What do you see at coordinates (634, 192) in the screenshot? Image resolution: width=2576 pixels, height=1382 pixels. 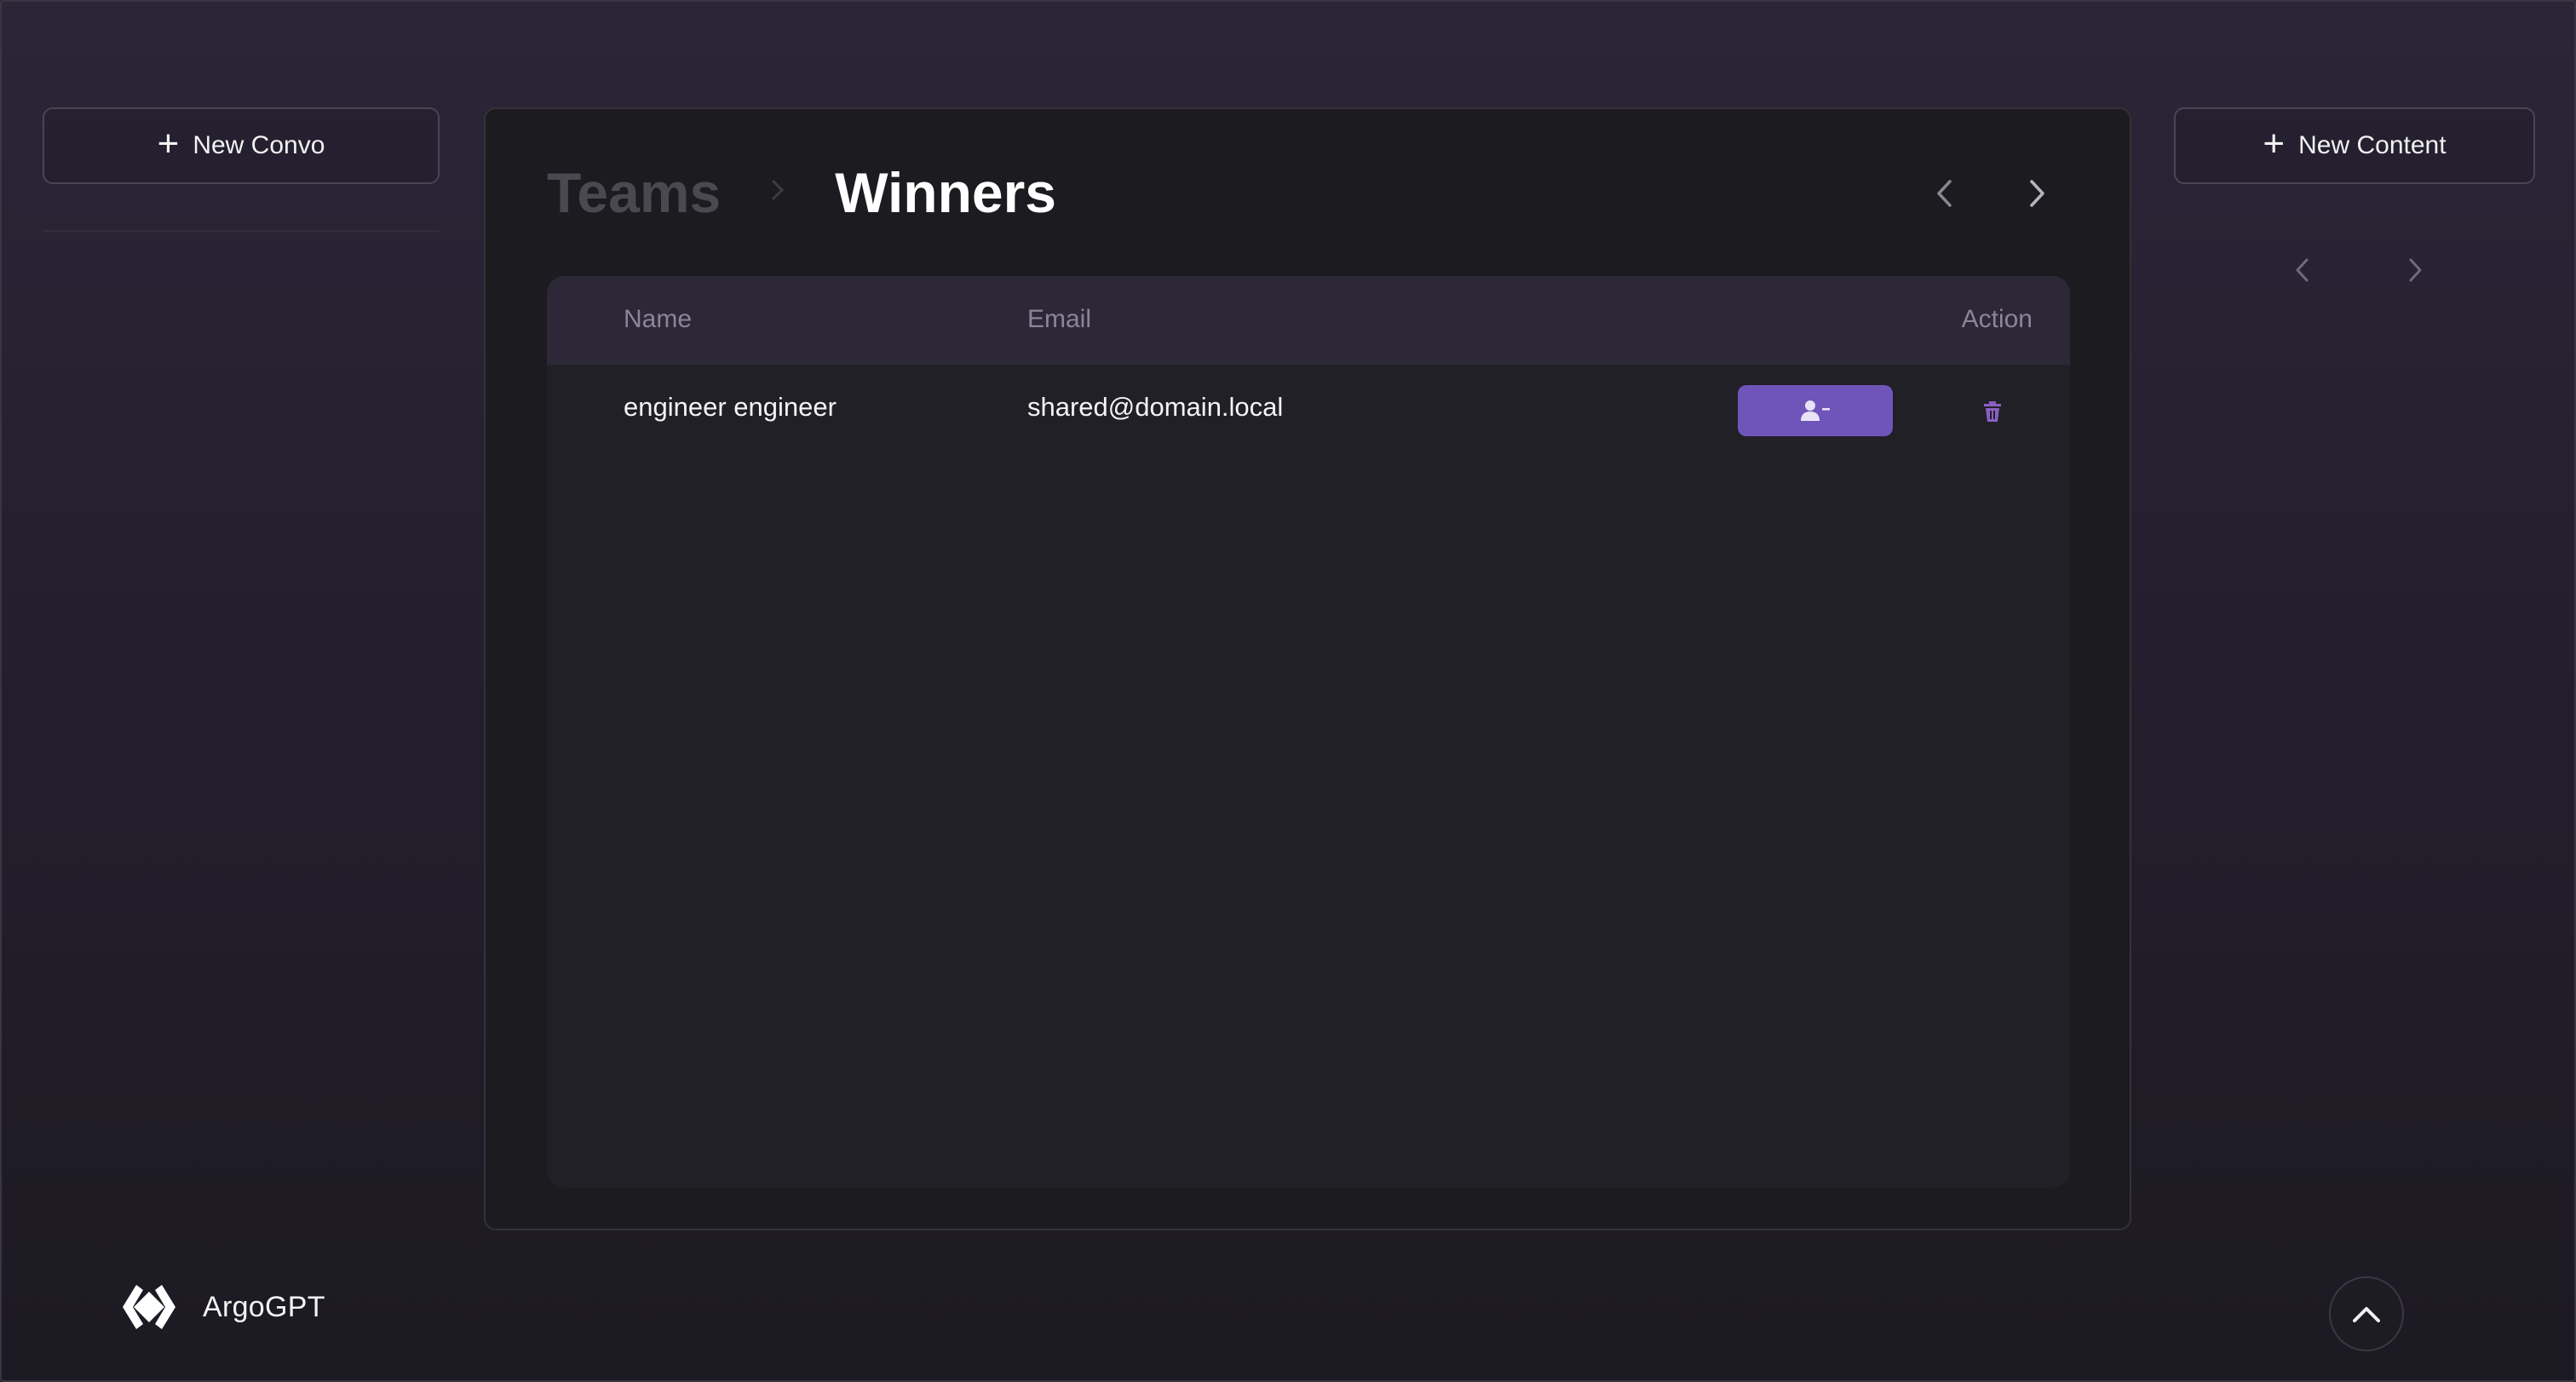 I see `breadcrumb-teams-link: Teams` at bounding box center [634, 192].